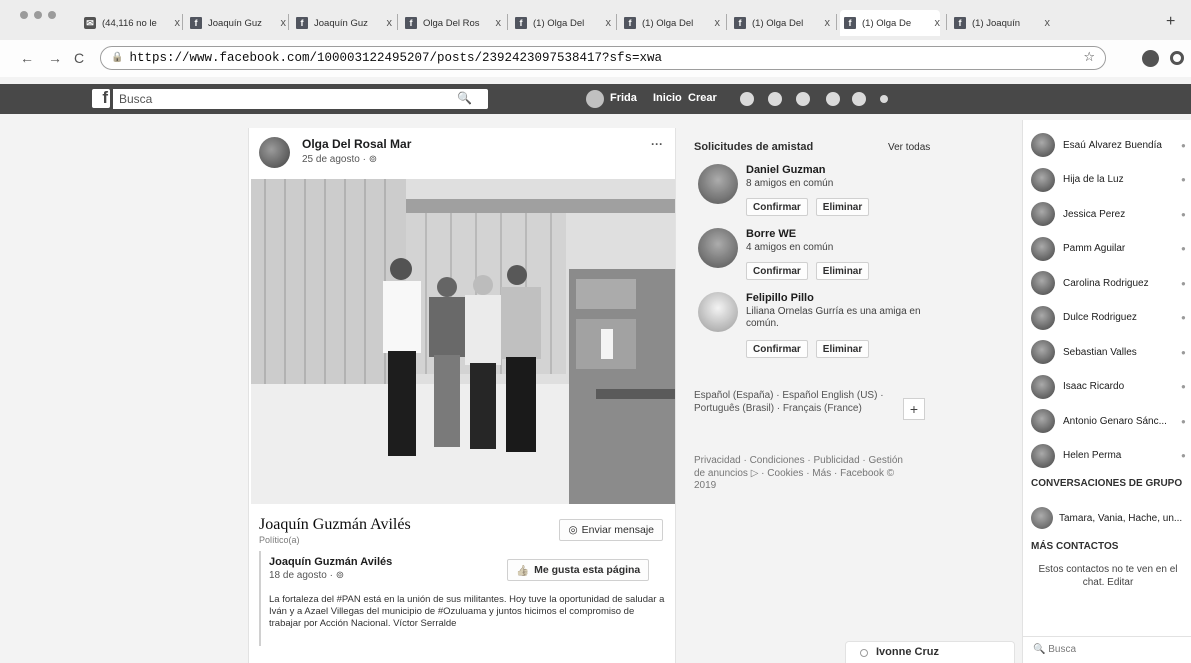 The width and height of the screenshot is (1191, 663). What do you see at coordinates (702, 98) in the screenshot?
I see `create-link: Crear` at bounding box center [702, 98].